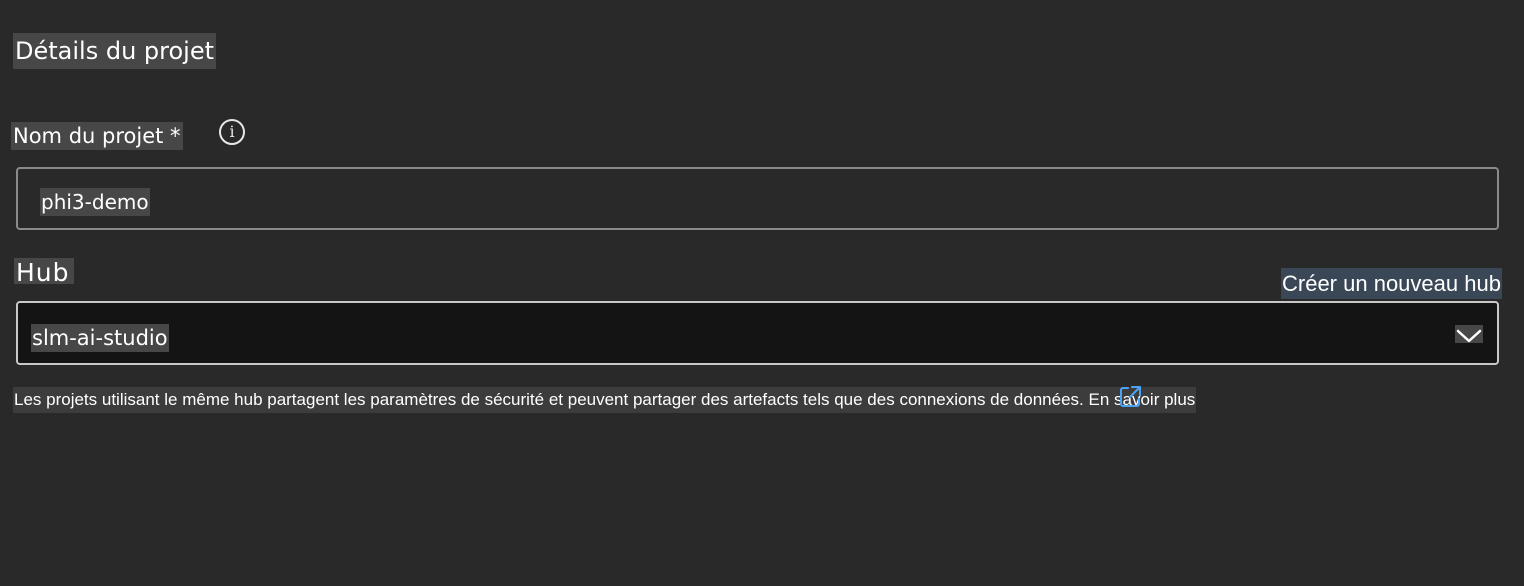  What do you see at coordinates (115, 51) in the screenshot?
I see `section-title: Détails du projet` at bounding box center [115, 51].